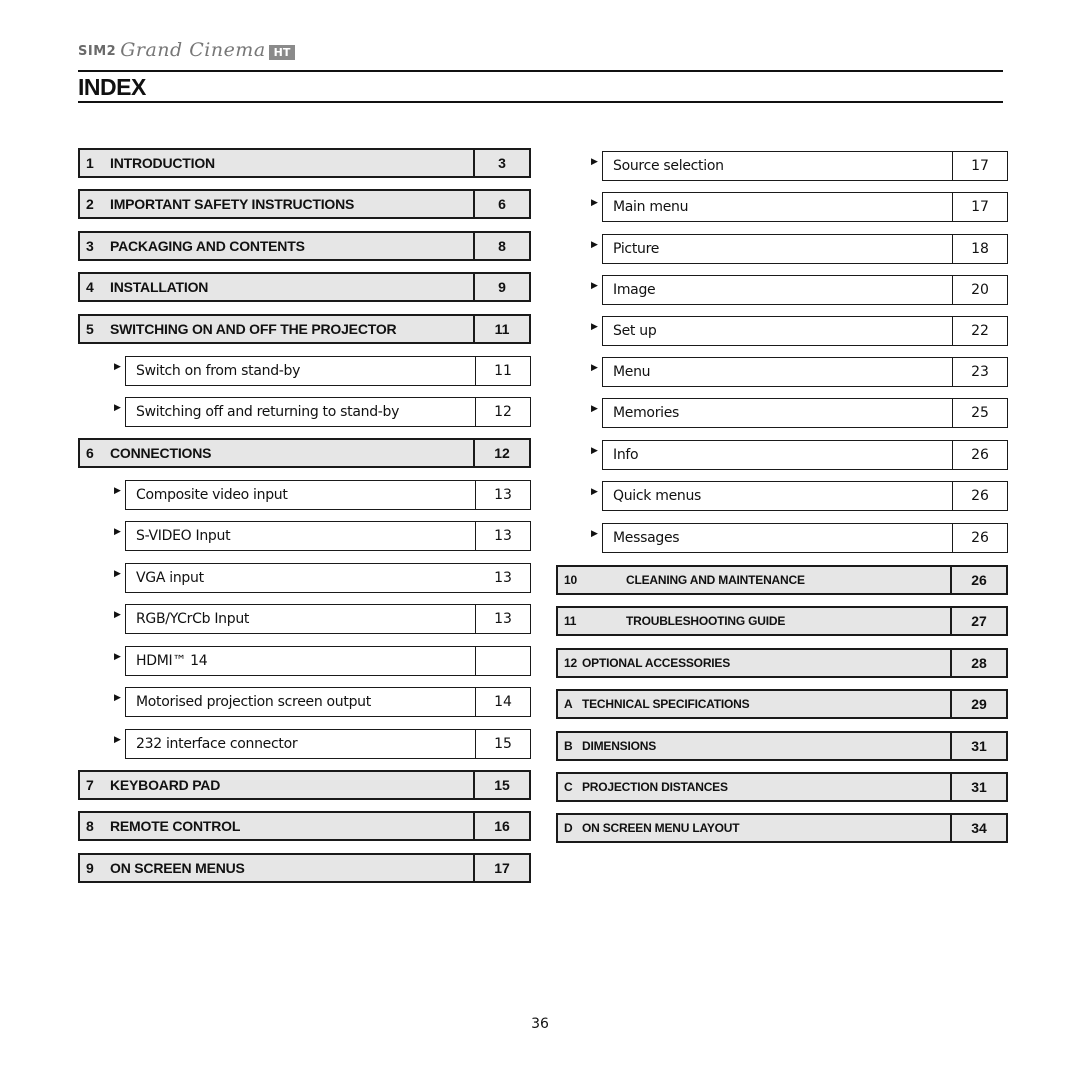 The width and height of the screenshot is (1080, 1080). I want to click on section-number: 5, so click(90, 329).